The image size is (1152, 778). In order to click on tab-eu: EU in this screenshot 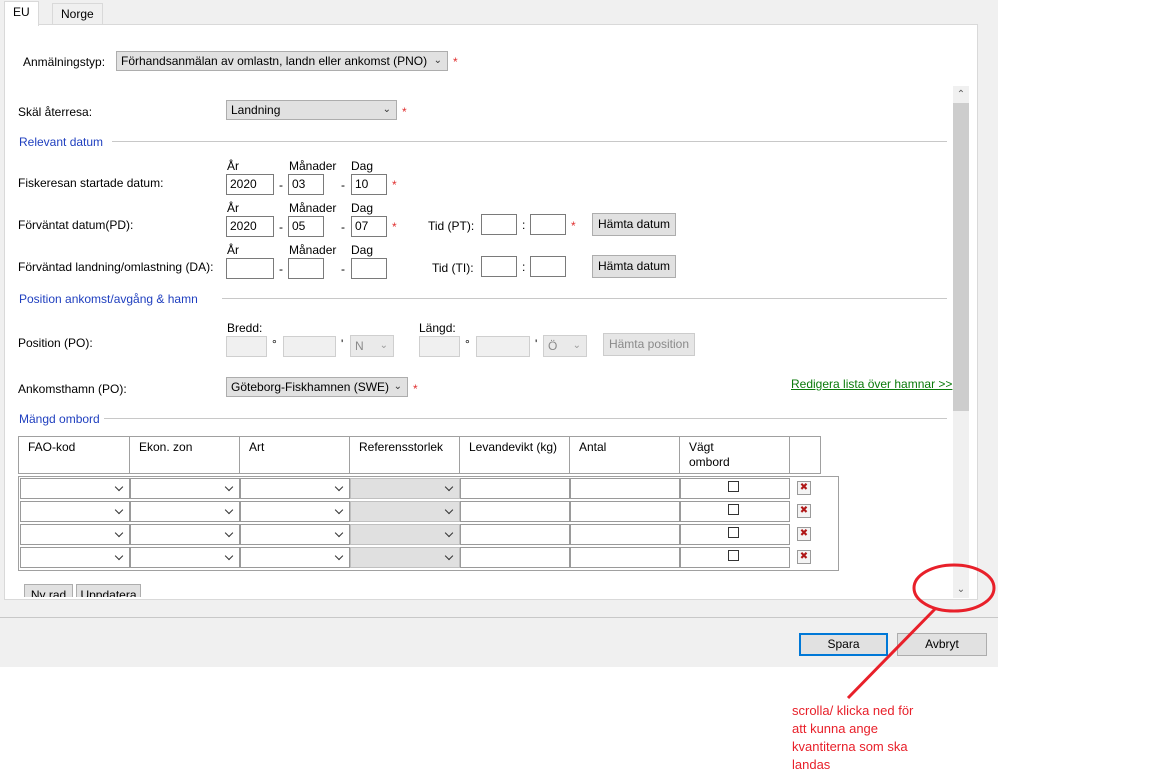, I will do `click(21, 13)`.